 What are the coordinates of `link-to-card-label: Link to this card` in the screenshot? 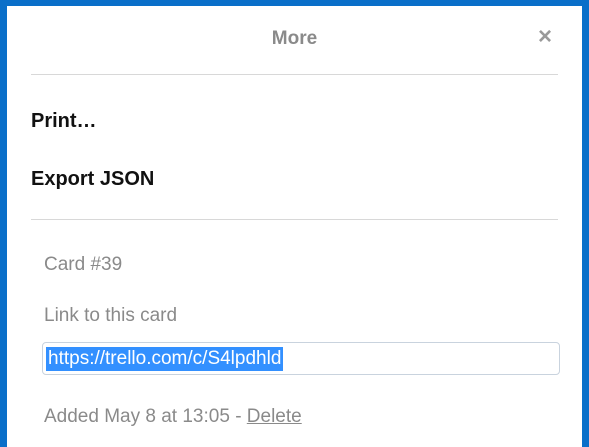 It's located at (111, 315).